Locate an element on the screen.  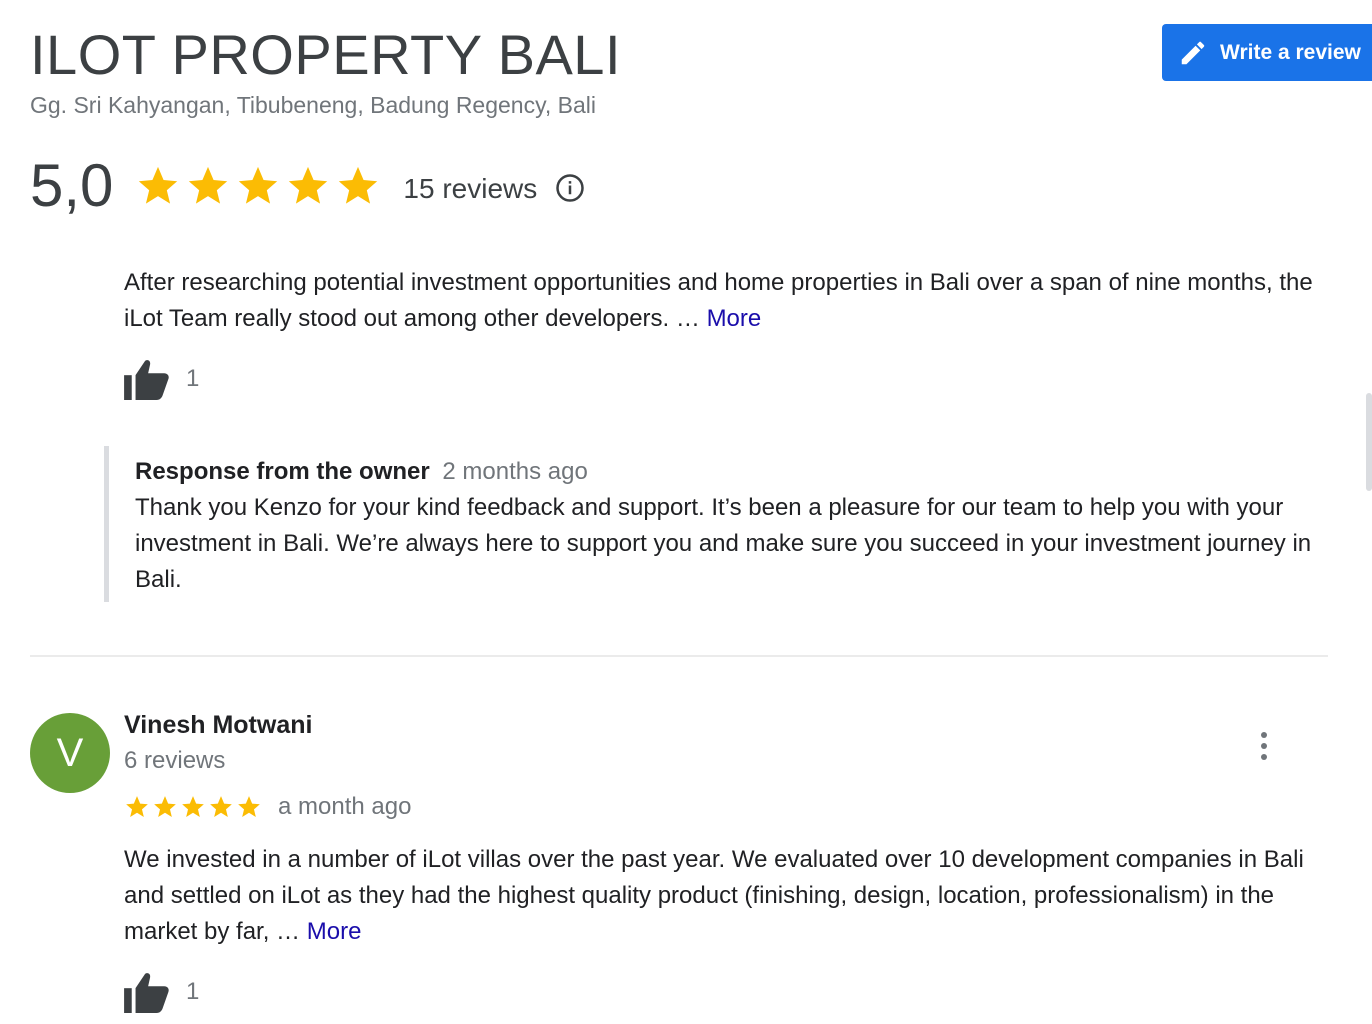
reviewer-name: Vinesh Motwani is located at coordinates (218, 725).